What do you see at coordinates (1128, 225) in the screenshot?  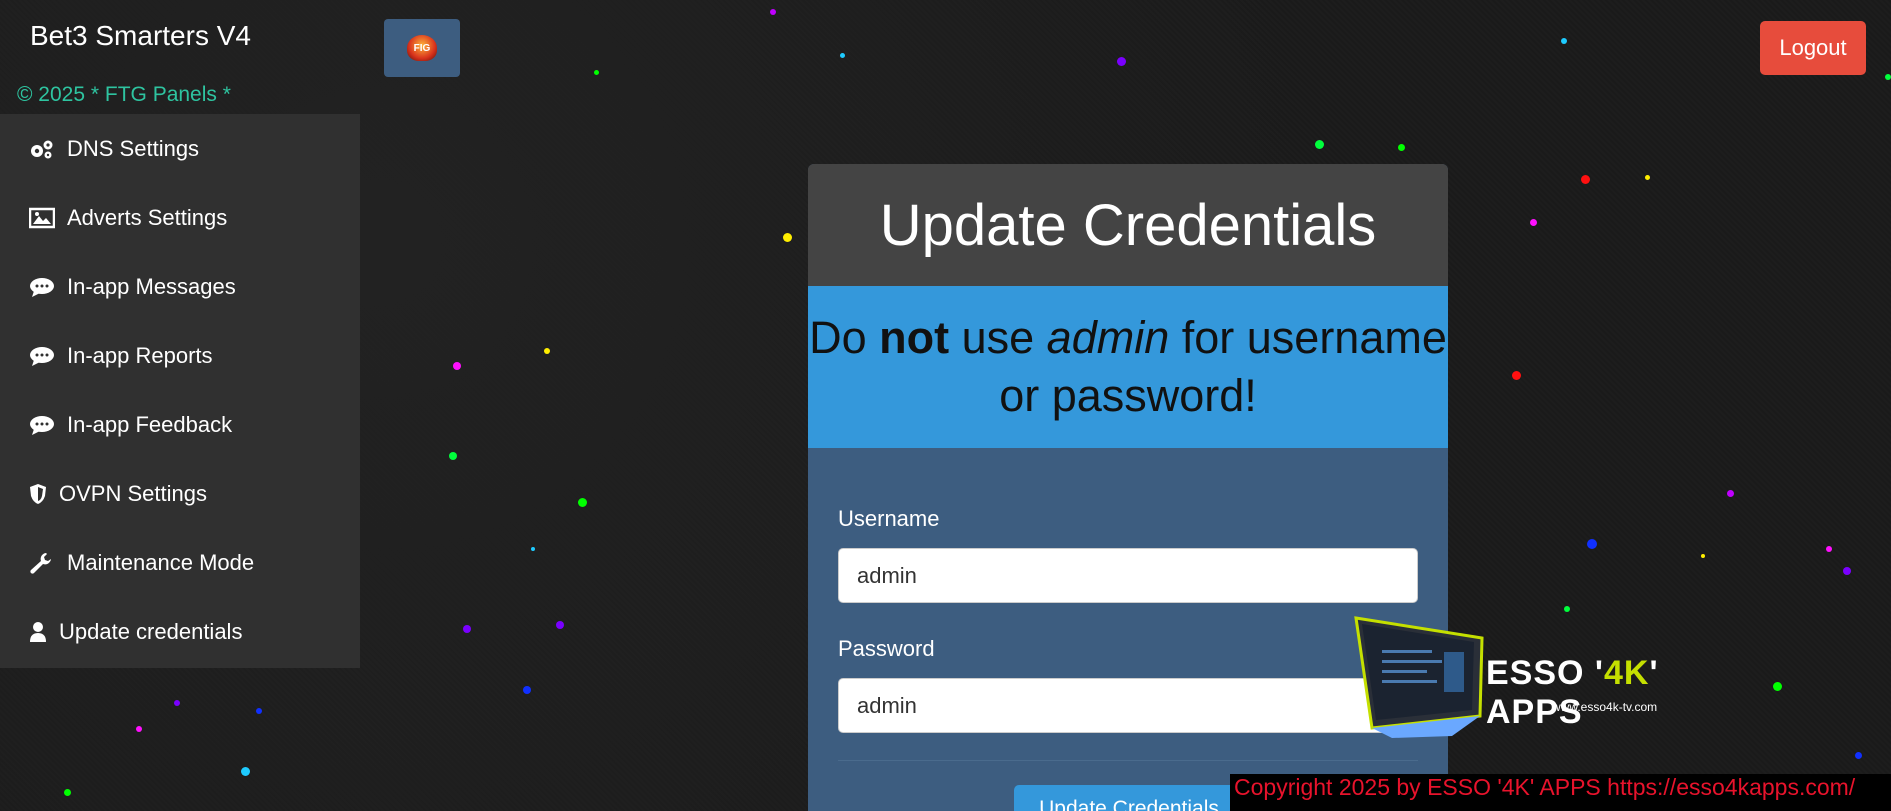 I see `card-title: Update Credentials` at bounding box center [1128, 225].